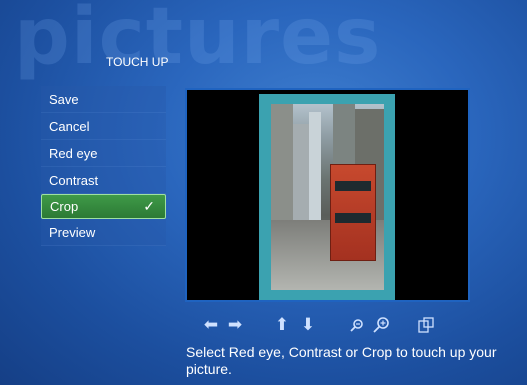 This screenshot has width=527, height=385. What do you see at coordinates (308, 325) in the screenshot?
I see `arrow-down-icon: ⬇` at bounding box center [308, 325].